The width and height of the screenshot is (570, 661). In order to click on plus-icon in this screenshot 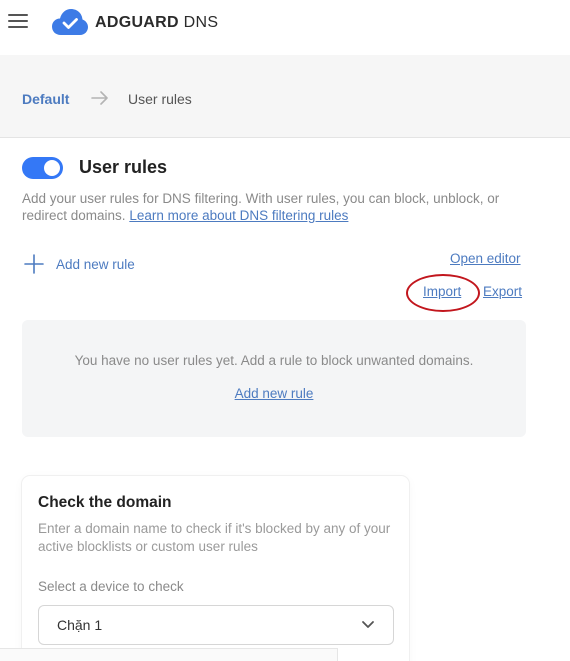, I will do `click(34, 264)`.